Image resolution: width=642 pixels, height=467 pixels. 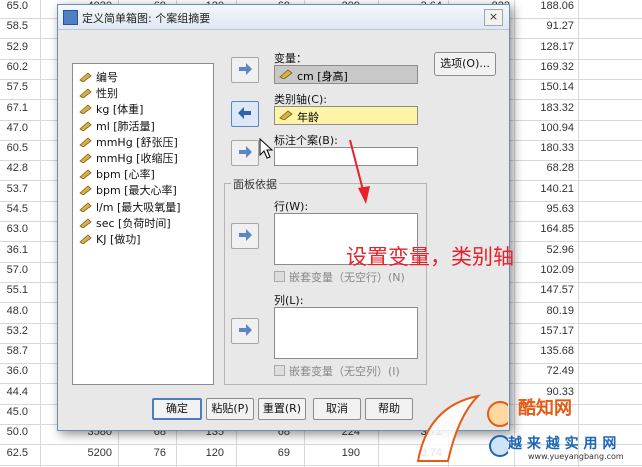 What do you see at coordinates (14, 87) in the screenshot?
I see `table-cell: 57.5` at bounding box center [14, 87].